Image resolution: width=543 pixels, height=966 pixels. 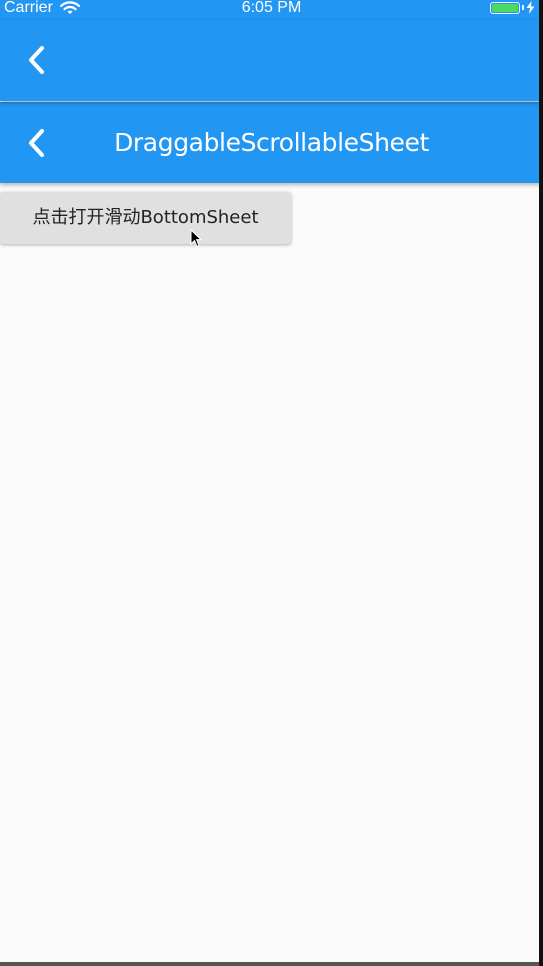 I want to click on status-right, so click(x=512, y=7).